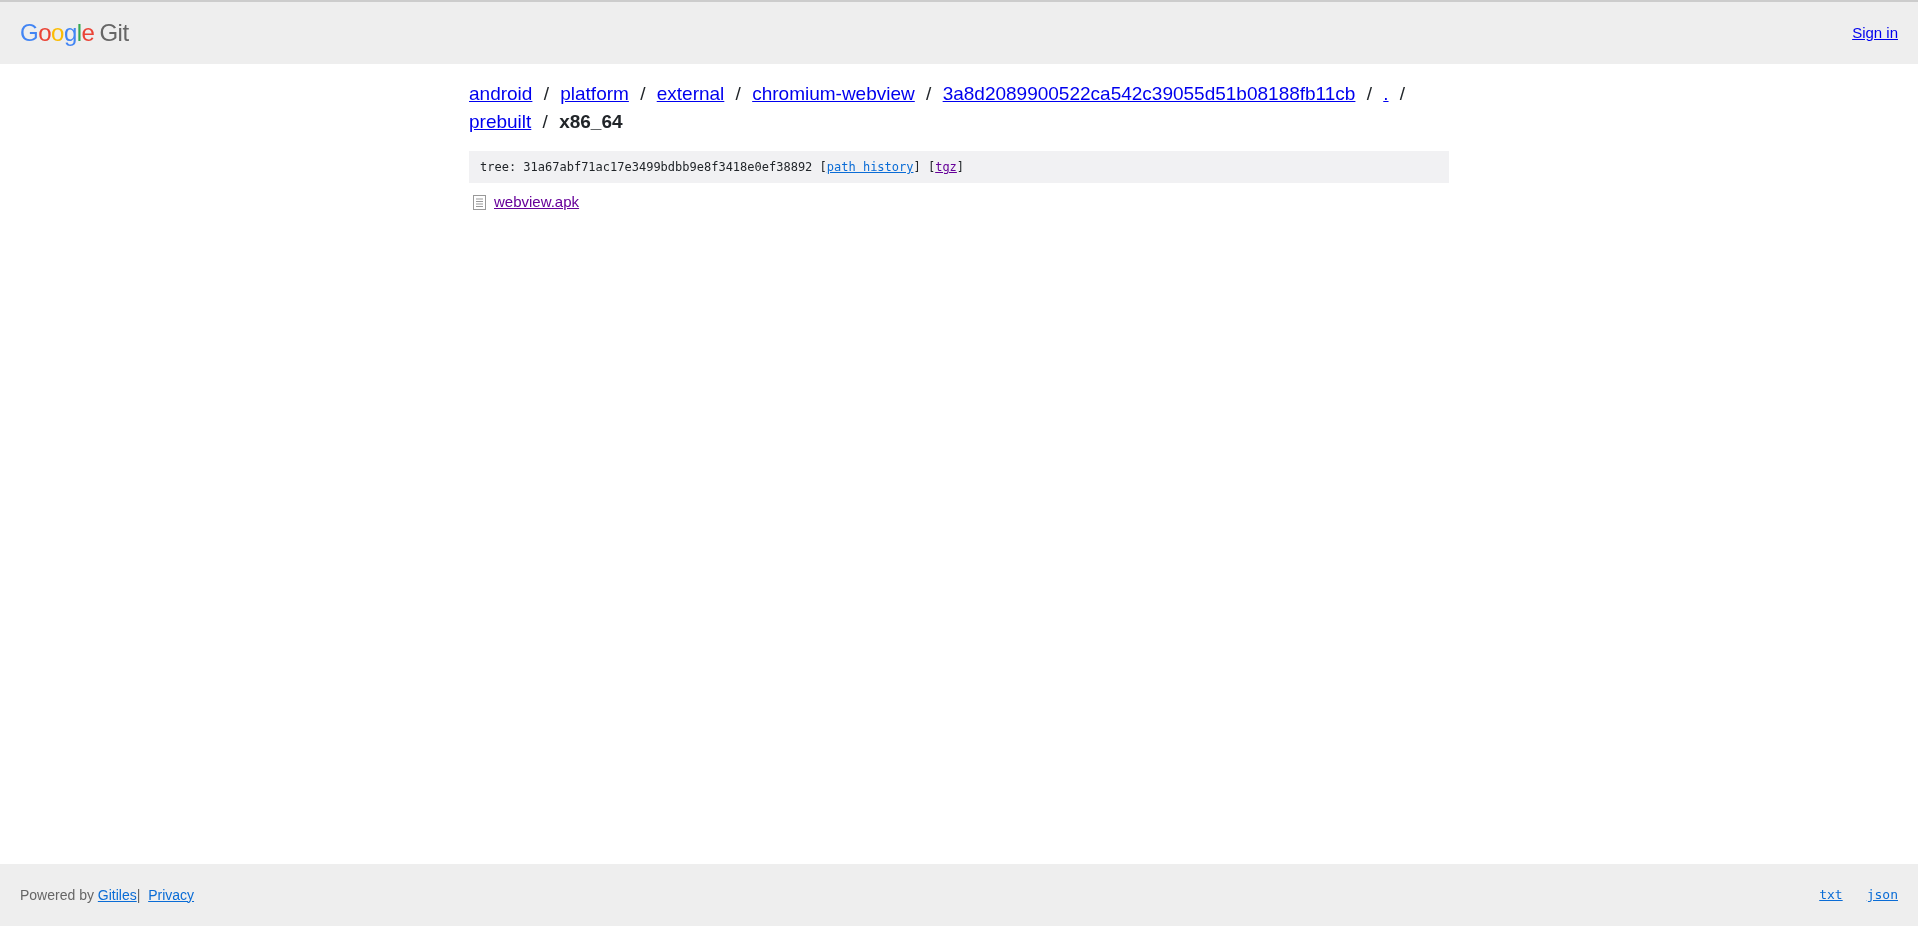  What do you see at coordinates (833, 93) in the screenshot?
I see `breadcrumb-link: chromium-webview` at bounding box center [833, 93].